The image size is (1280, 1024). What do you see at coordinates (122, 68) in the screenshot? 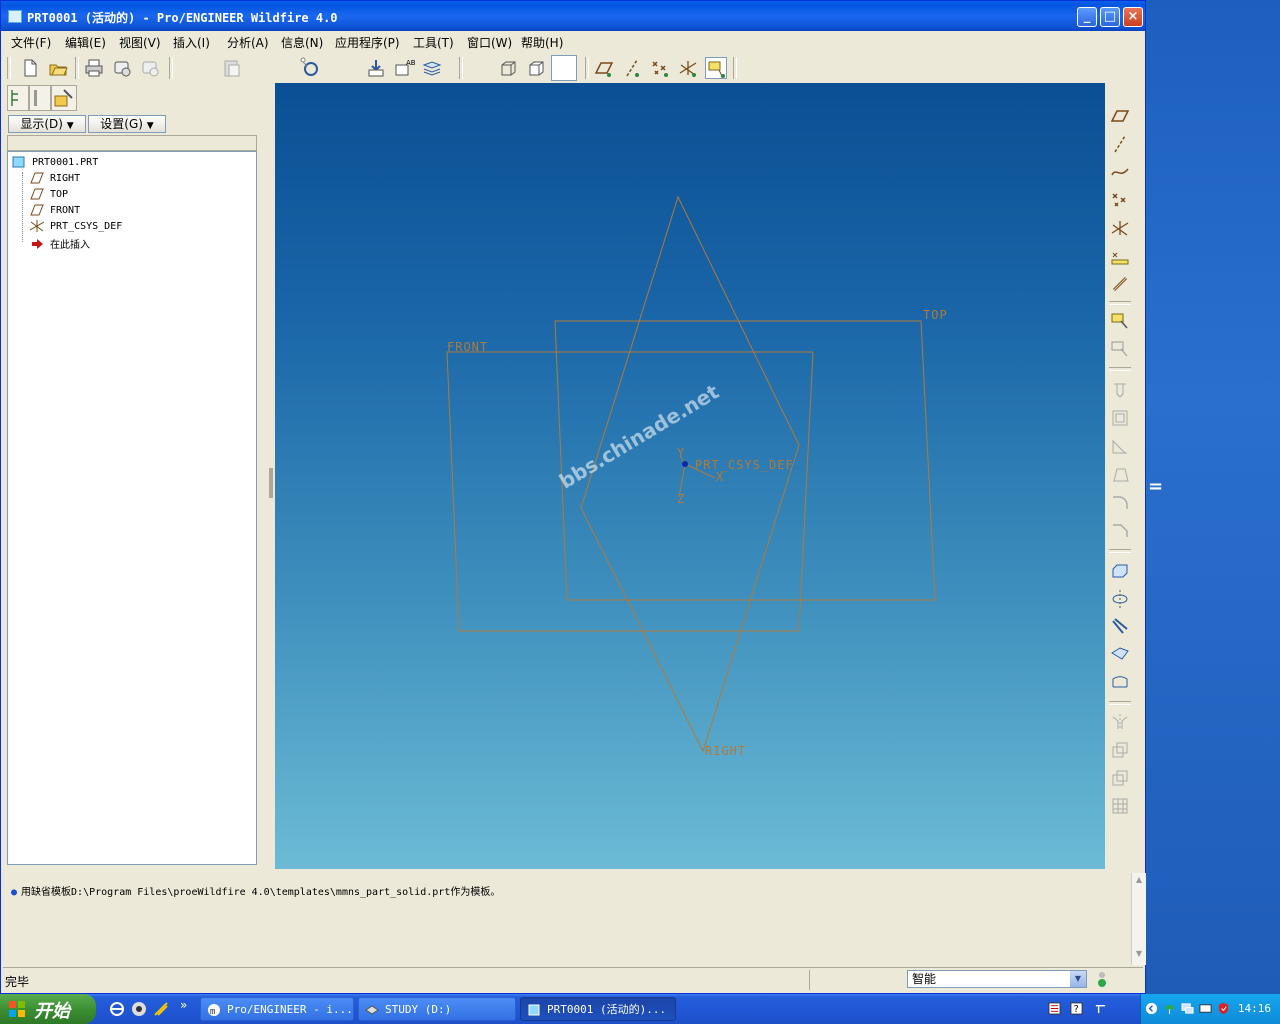
I see `email-icon` at bounding box center [122, 68].